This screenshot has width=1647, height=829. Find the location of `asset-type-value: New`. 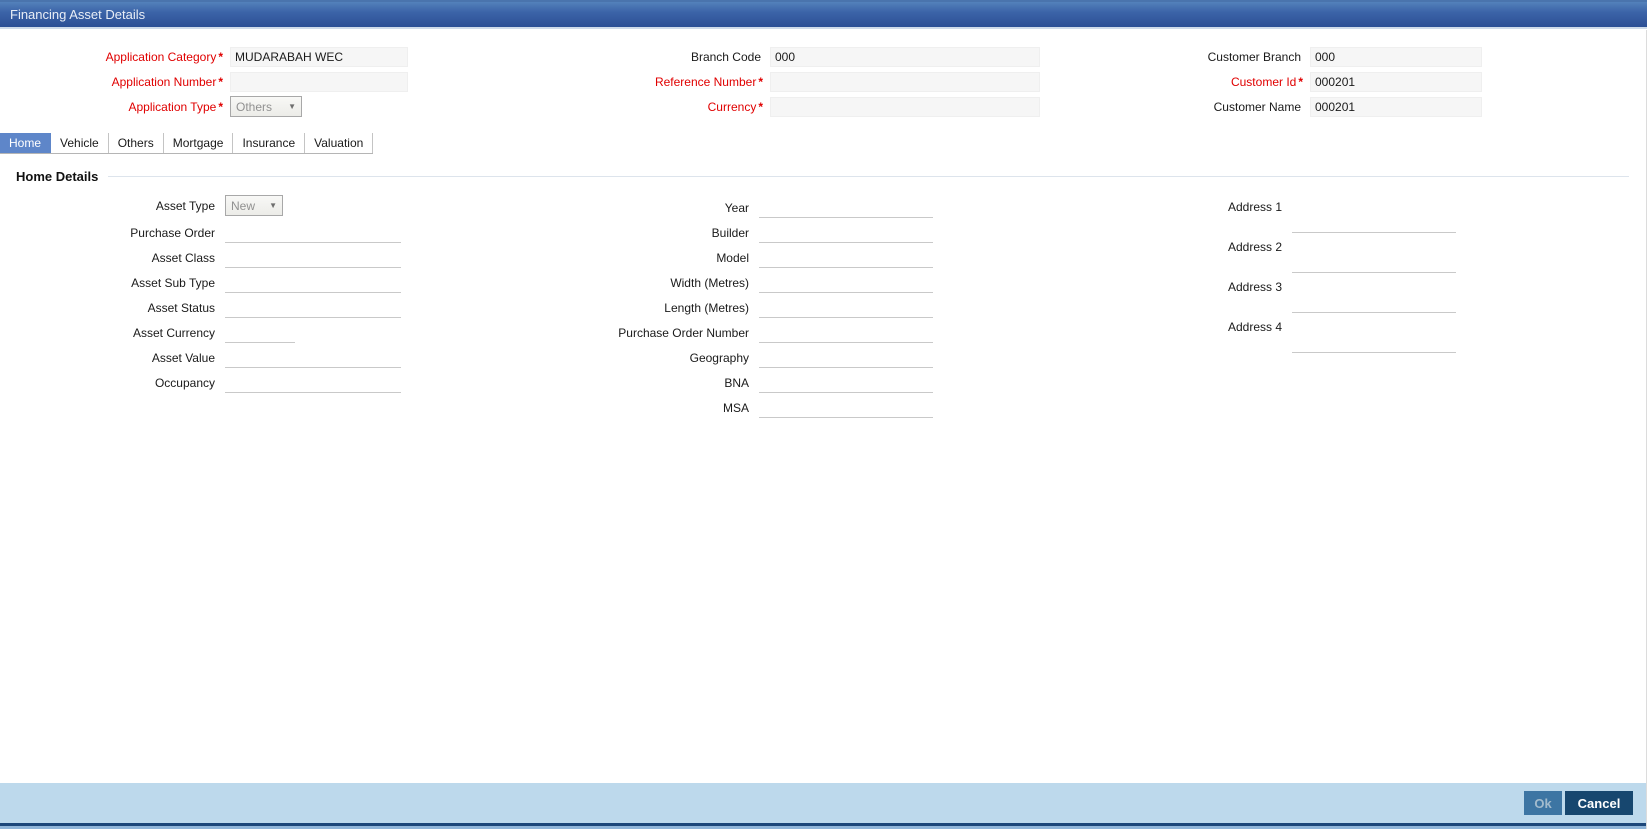

asset-type-value: New is located at coordinates (243, 205).